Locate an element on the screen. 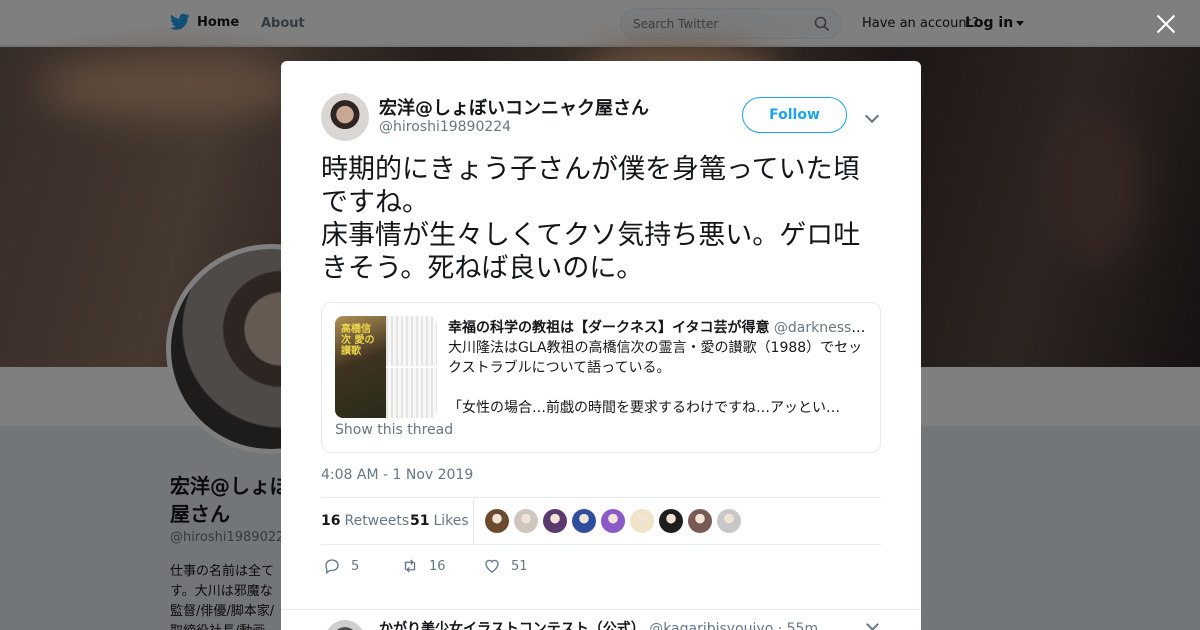 The height and width of the screenshot is (630, 1200). liker-avatars is located at coordinates (613, 521).